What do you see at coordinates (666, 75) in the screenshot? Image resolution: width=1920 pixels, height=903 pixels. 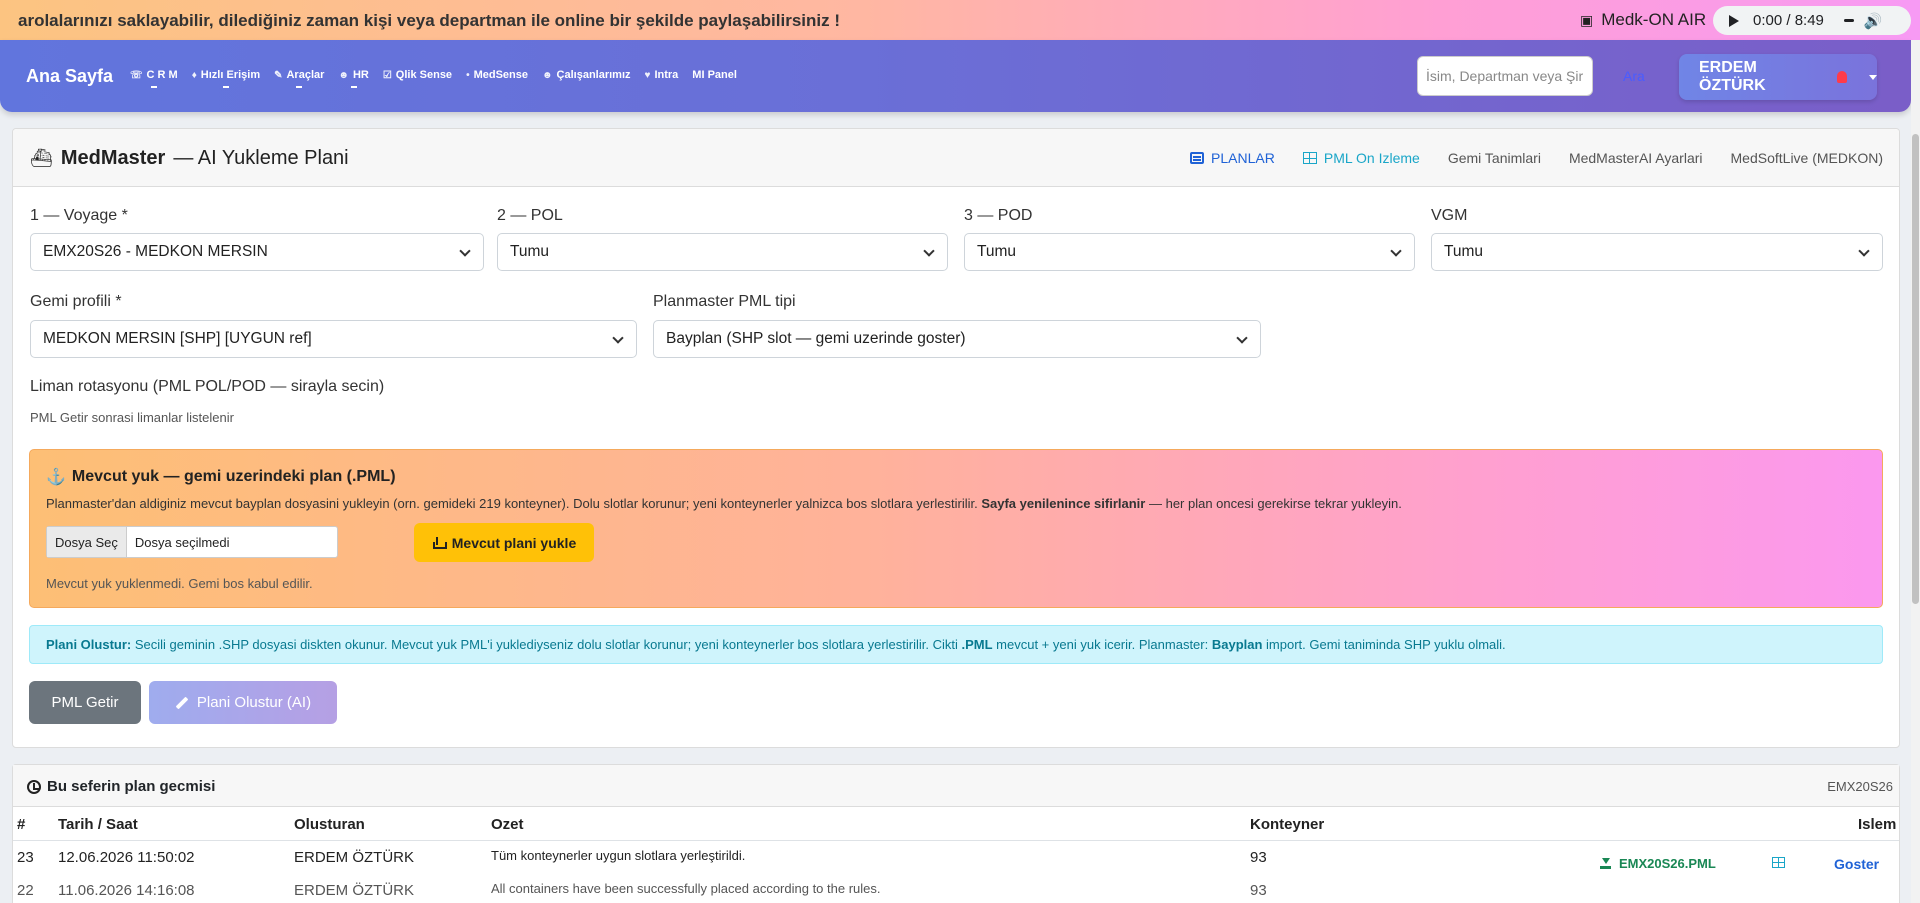 I see `nav-item-label: Intra` at bounding box center [666, 75].